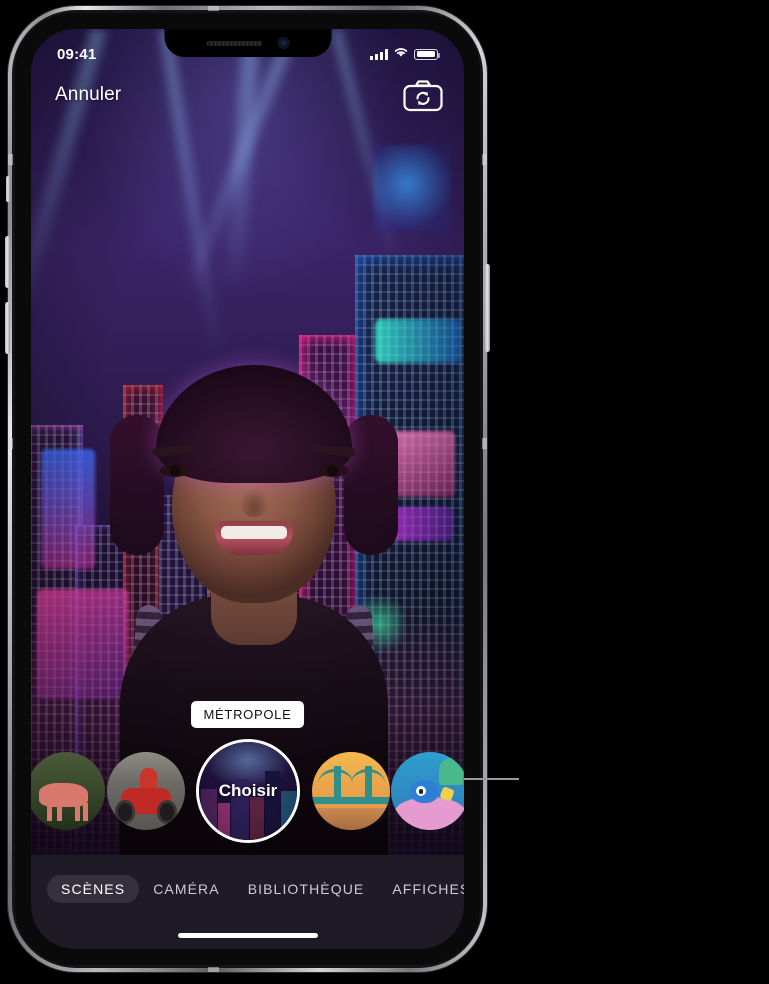 Image resolution: width=769 pixels, height=984 pixels. Describe the element at coordinates (93, 889) in the screenshot. I see `tab-scenes: SCÈNES` at that location.